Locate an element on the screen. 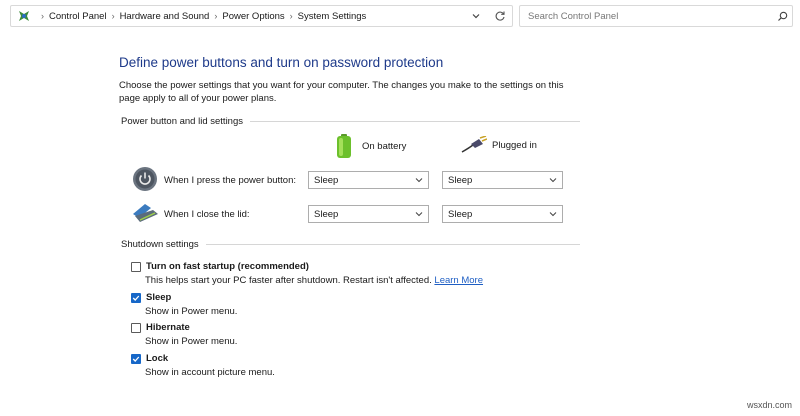 This screenshot has height=416, width=800. column-plugged-in: Plugged in is located at coordinates (499, 145).